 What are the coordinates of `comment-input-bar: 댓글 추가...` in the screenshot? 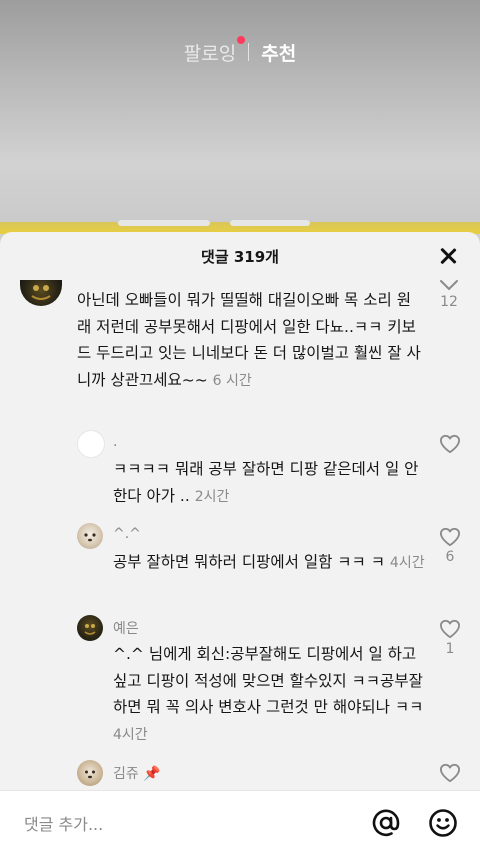 It's located at (240, 822).